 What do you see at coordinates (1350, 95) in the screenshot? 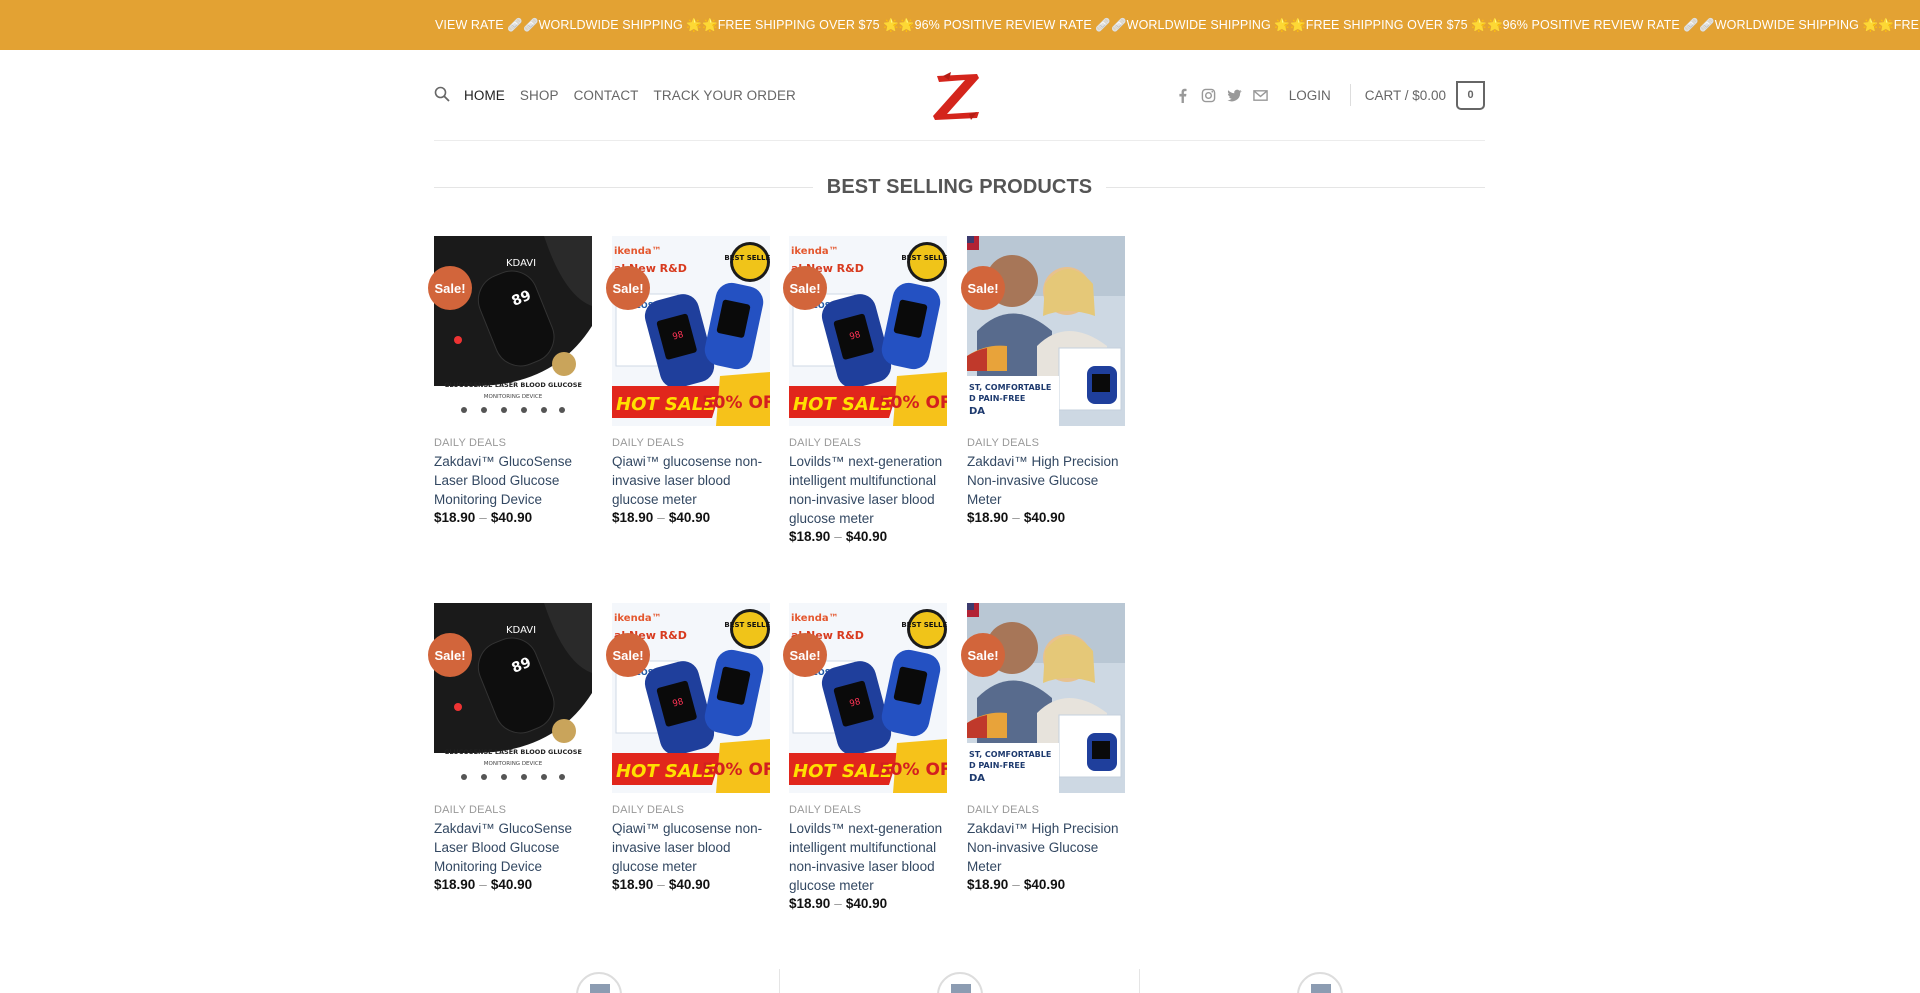
I see `header-divider` at bounding box center [1350, 95].